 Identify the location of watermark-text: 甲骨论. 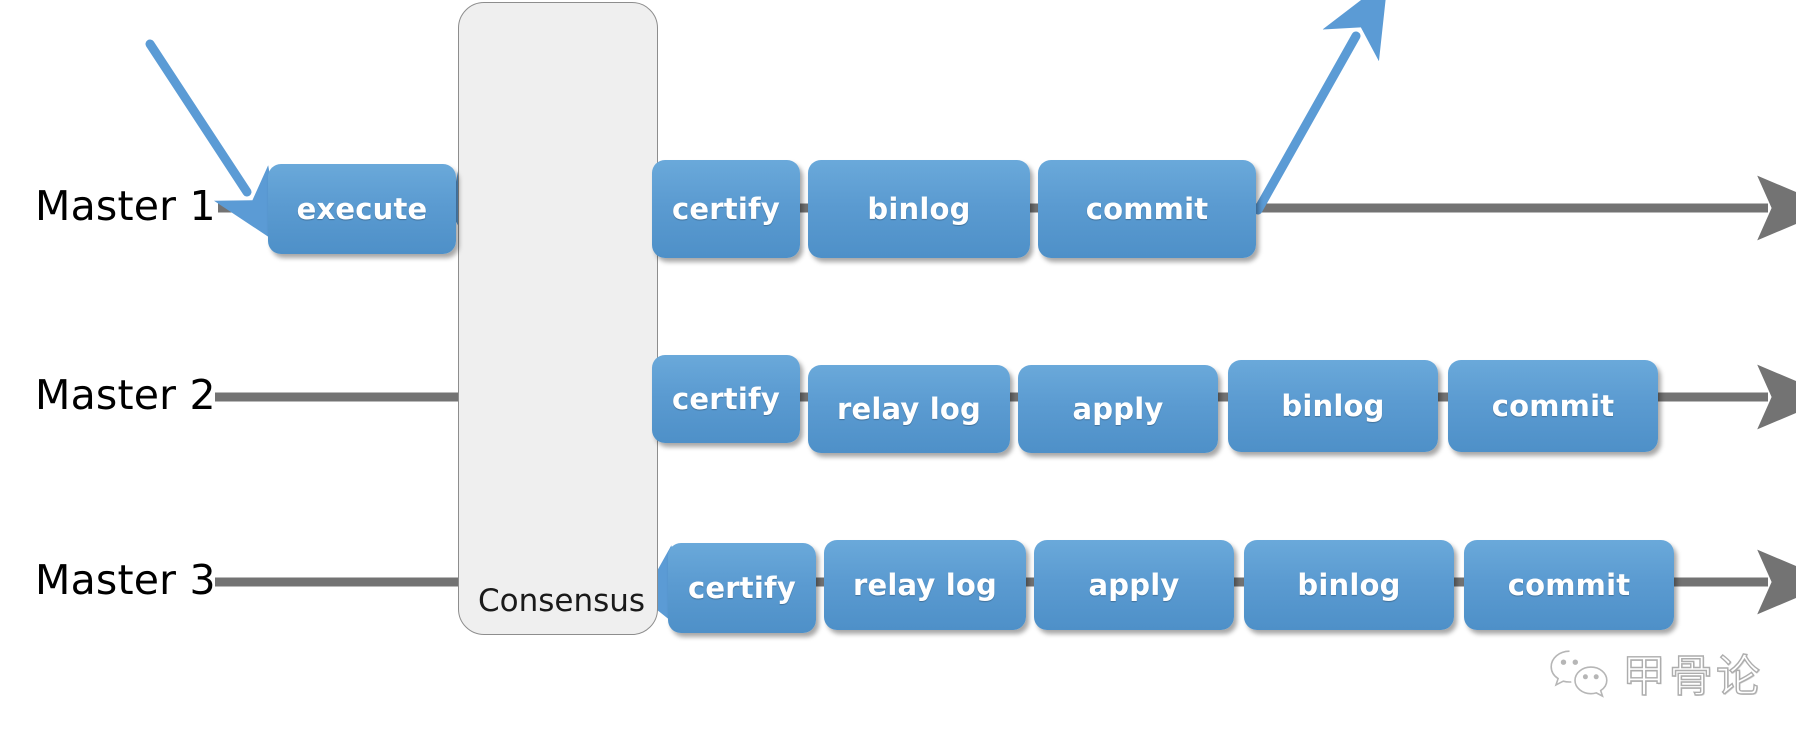
(1692, 676).